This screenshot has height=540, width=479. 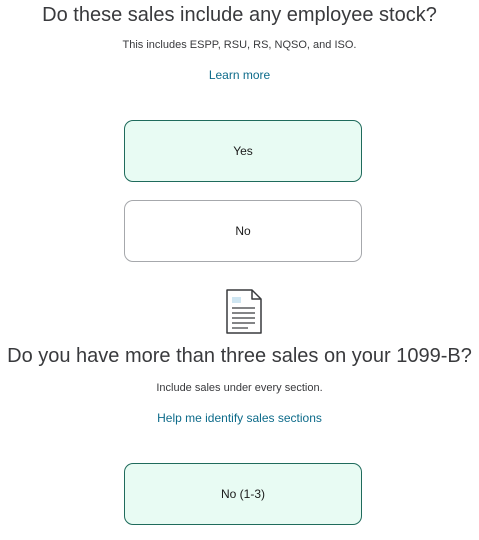 I want to click on yes-option-label: Yes, so click(x=243, y=151).